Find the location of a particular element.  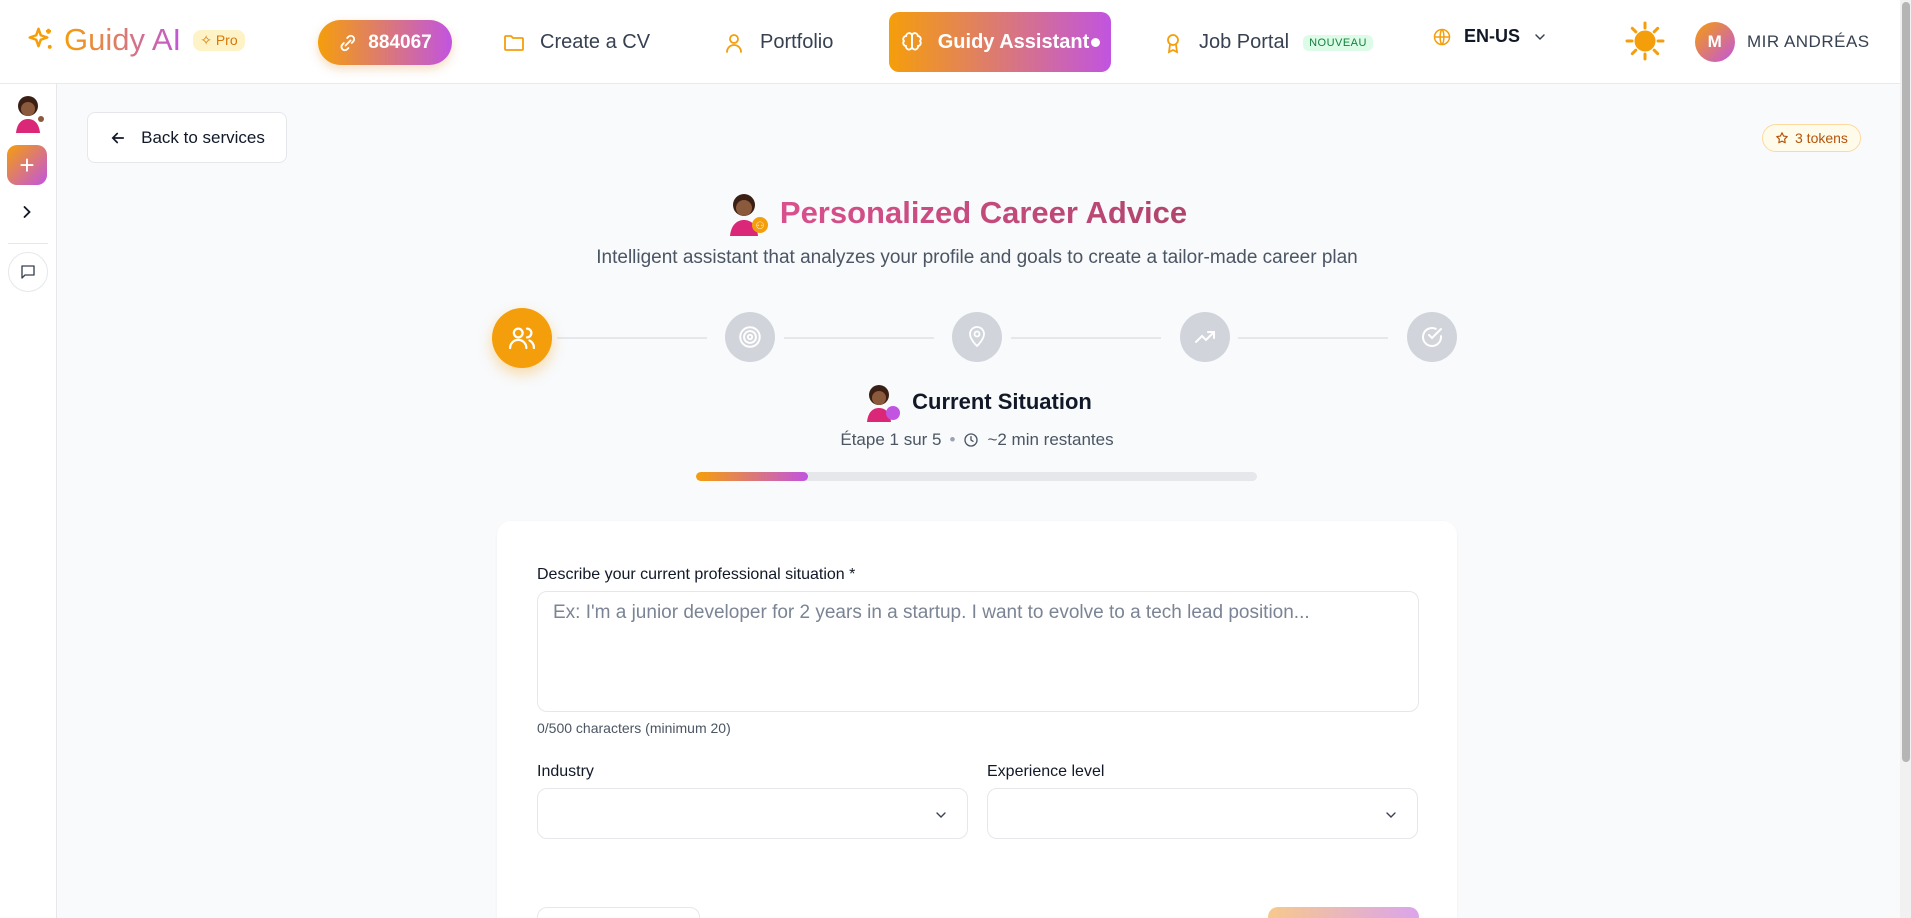

step-meta: Étape 1 sur 5 • ~2 min restantes is located at coordinates (955, 440).